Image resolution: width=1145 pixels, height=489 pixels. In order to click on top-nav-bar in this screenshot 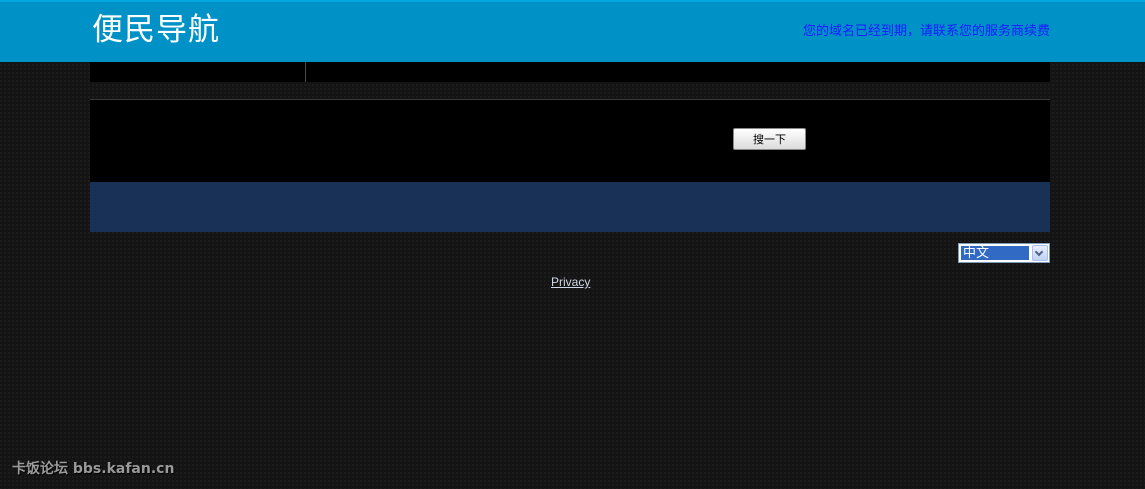, I will do `click(570, 72)`.